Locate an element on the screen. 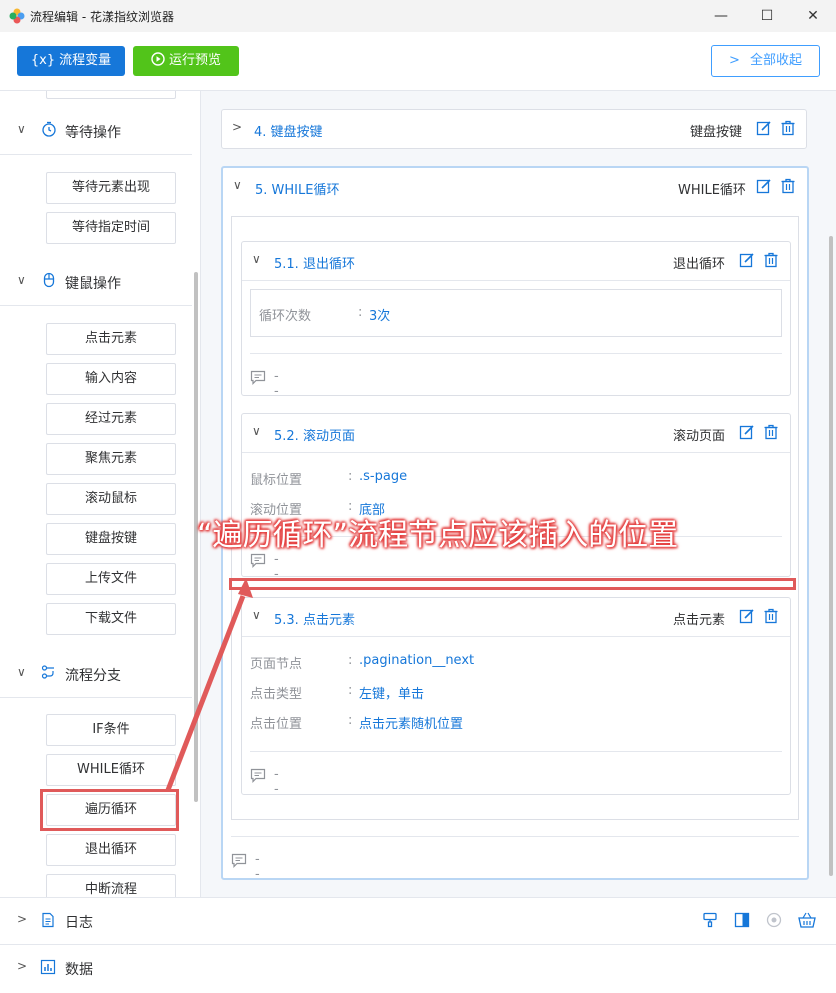 The width and height of the screenshot is (836, 993). node-title: 5.1. 退出循环 is located at coordinates (314, 264).